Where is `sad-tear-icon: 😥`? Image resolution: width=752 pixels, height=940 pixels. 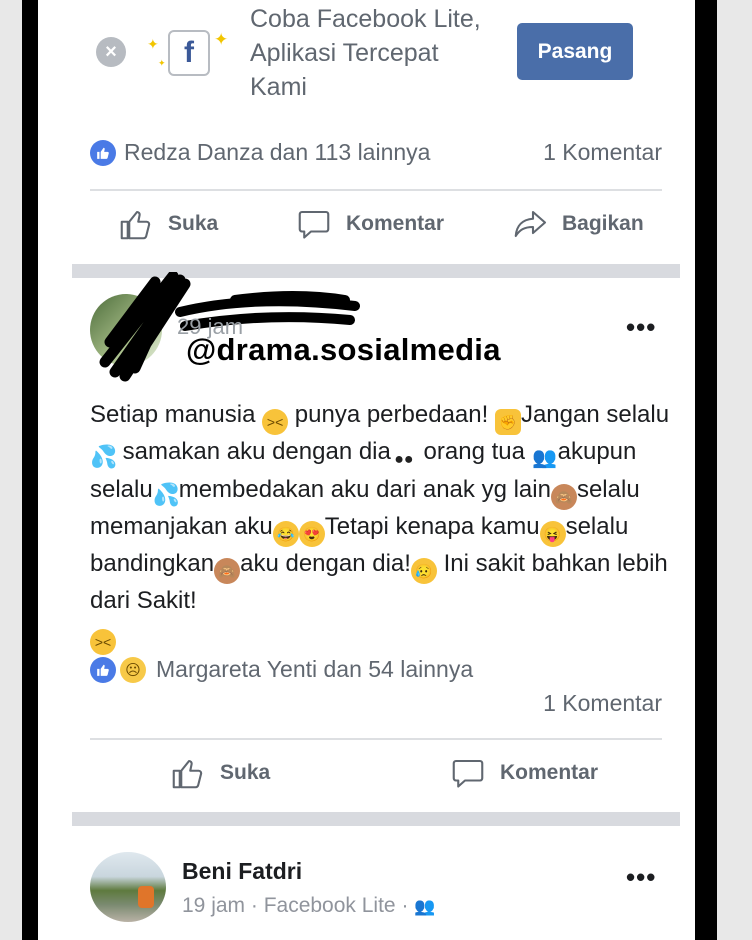 sad-tear-icon: 😥 is located at coordinates (423, 571).